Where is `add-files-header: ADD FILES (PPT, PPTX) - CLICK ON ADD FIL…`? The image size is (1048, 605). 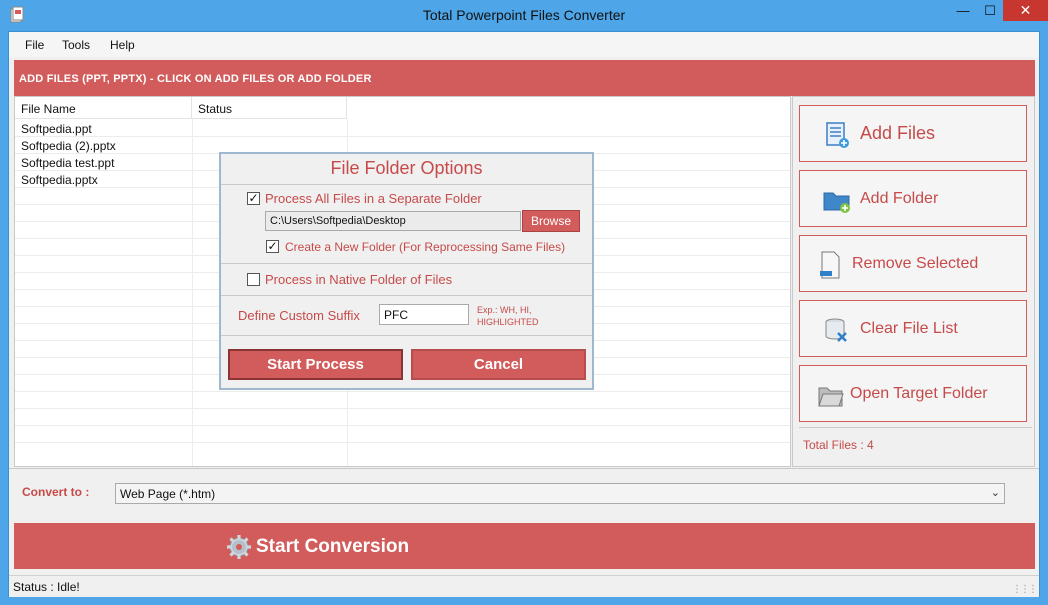 add-files-header: ADD FILES (PPT, PPTX) - CLICK ON ADD FIL… is located at coordinates (524, 78).